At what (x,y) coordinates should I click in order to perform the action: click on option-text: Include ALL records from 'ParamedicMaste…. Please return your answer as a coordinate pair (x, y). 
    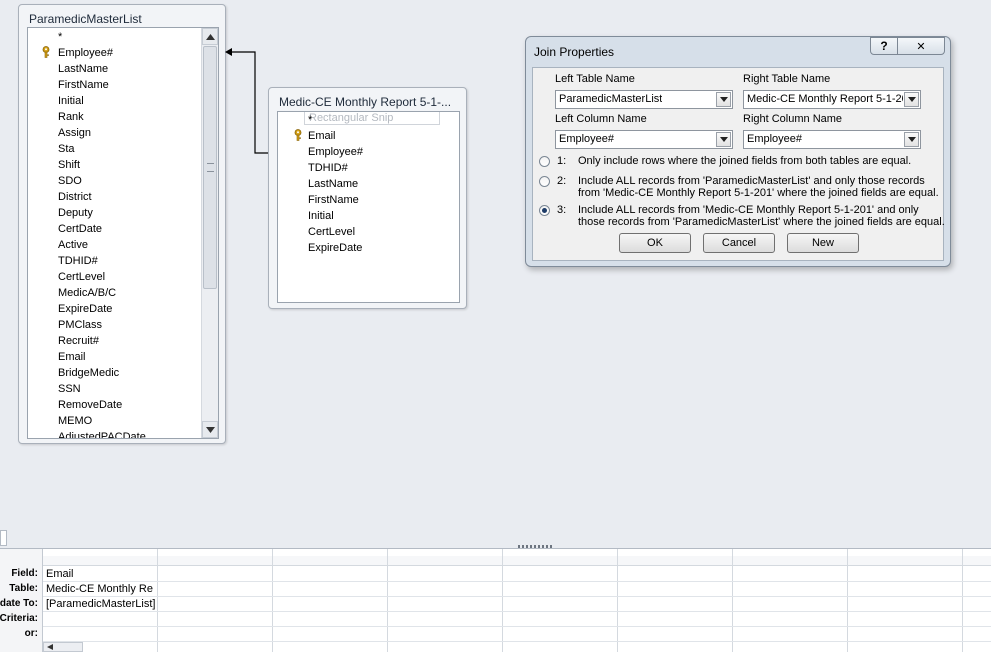
    Looking at the image, I should click on (758, 187).